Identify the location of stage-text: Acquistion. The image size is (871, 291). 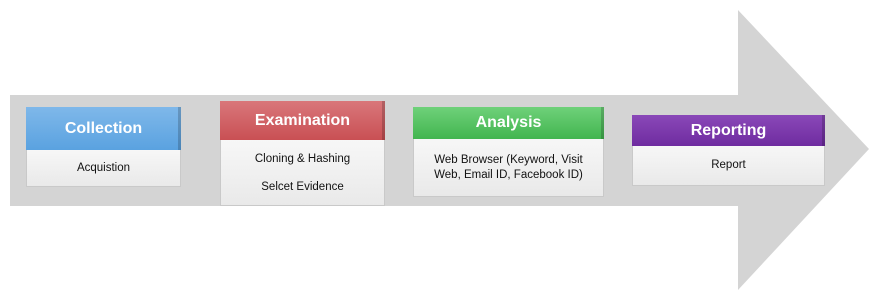
(103, 167).